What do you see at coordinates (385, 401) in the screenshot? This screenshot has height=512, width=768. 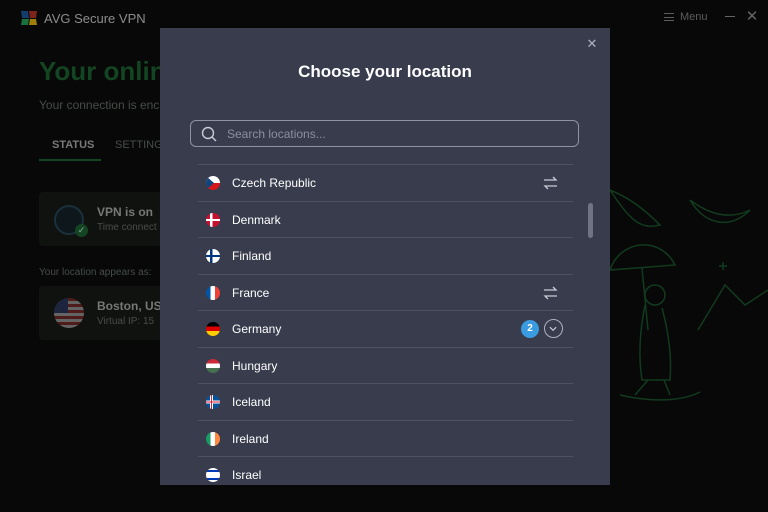 I see `location-item-iceland: Iceland` at bounding box center [385, 401].